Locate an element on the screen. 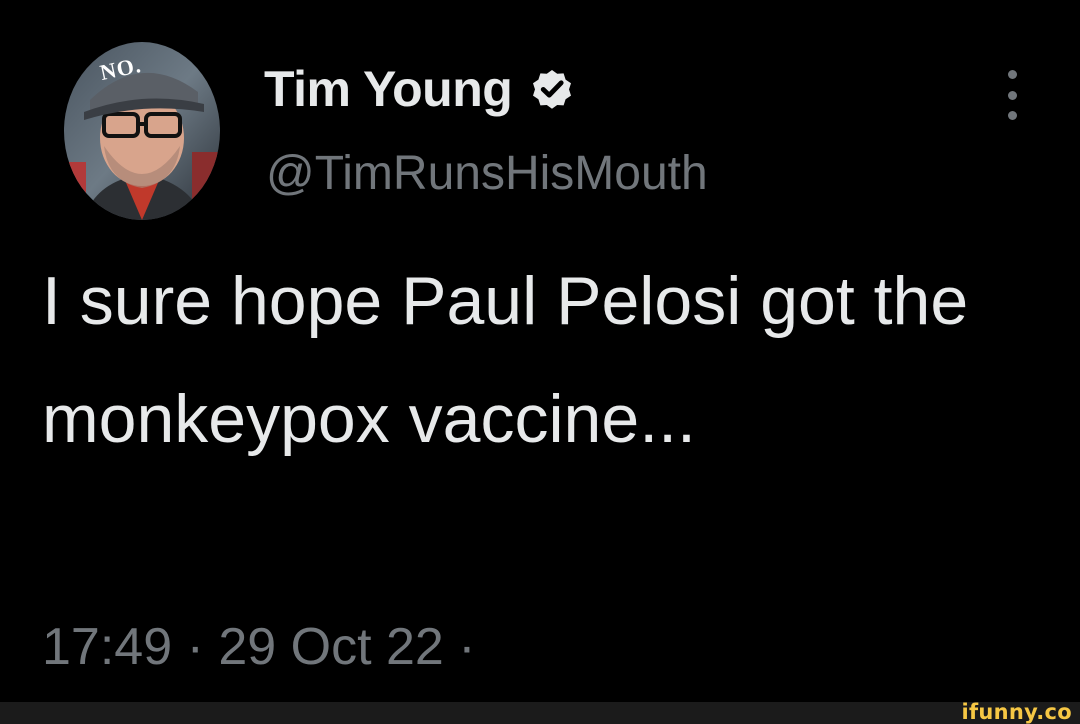  author-name-row: Tim Young is located at coordinates (420, 89).